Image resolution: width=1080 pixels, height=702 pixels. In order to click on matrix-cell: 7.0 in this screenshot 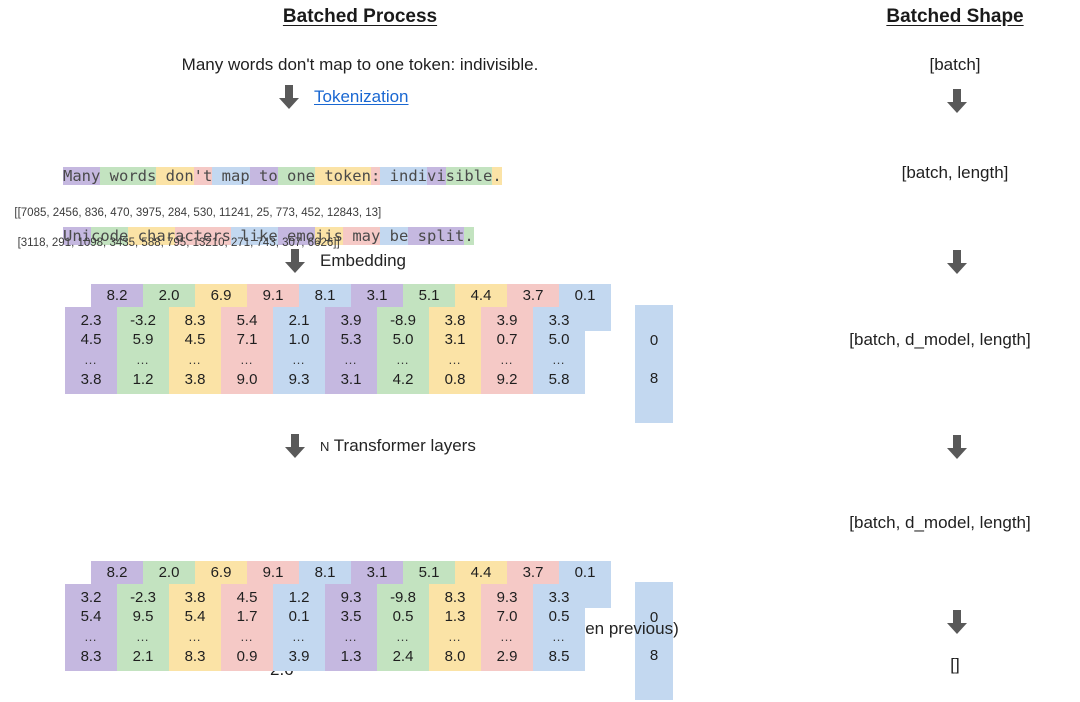, I will do `click(507, 616)`.